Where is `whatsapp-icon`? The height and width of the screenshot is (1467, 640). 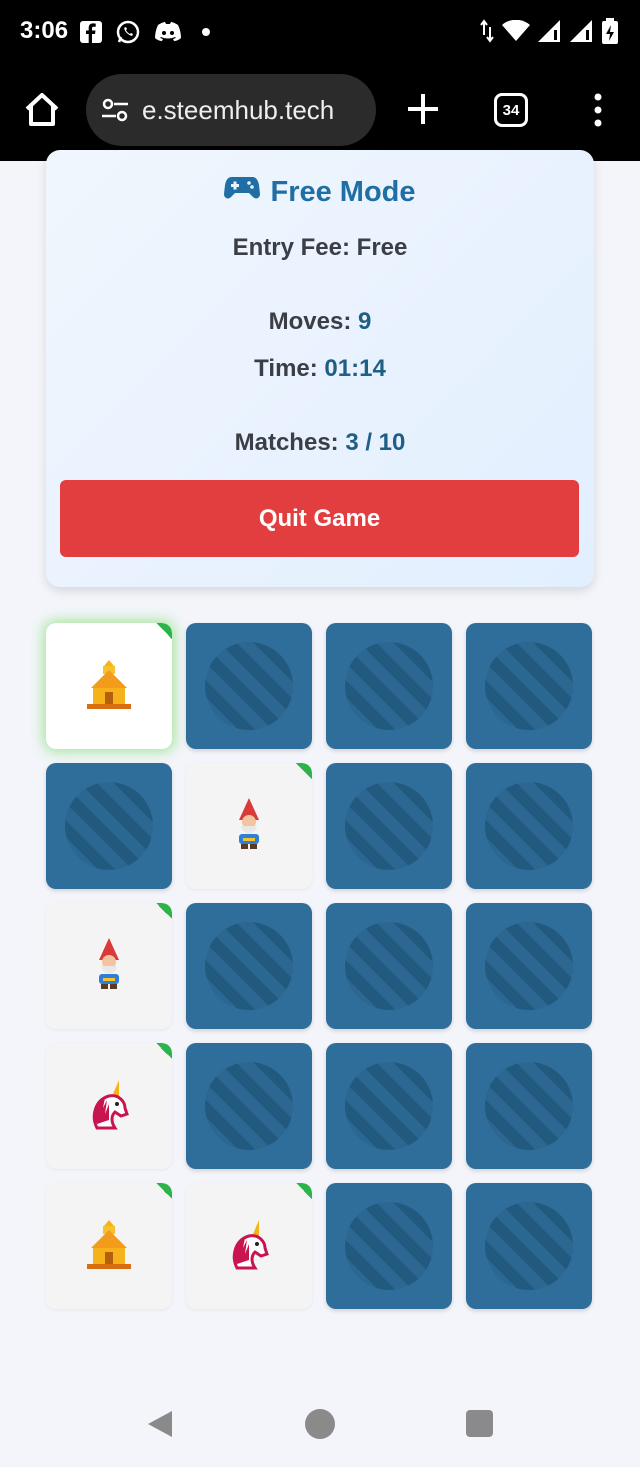 whatsapp-icon is located at coordinates (128, 32).